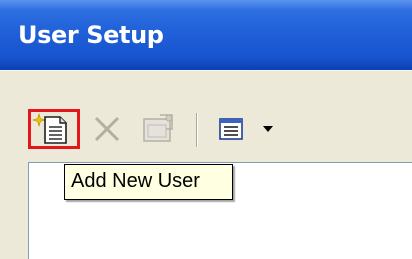 This screenshot has width=412, height=259. I want to click on delete-x-icon, so click(107, 129).